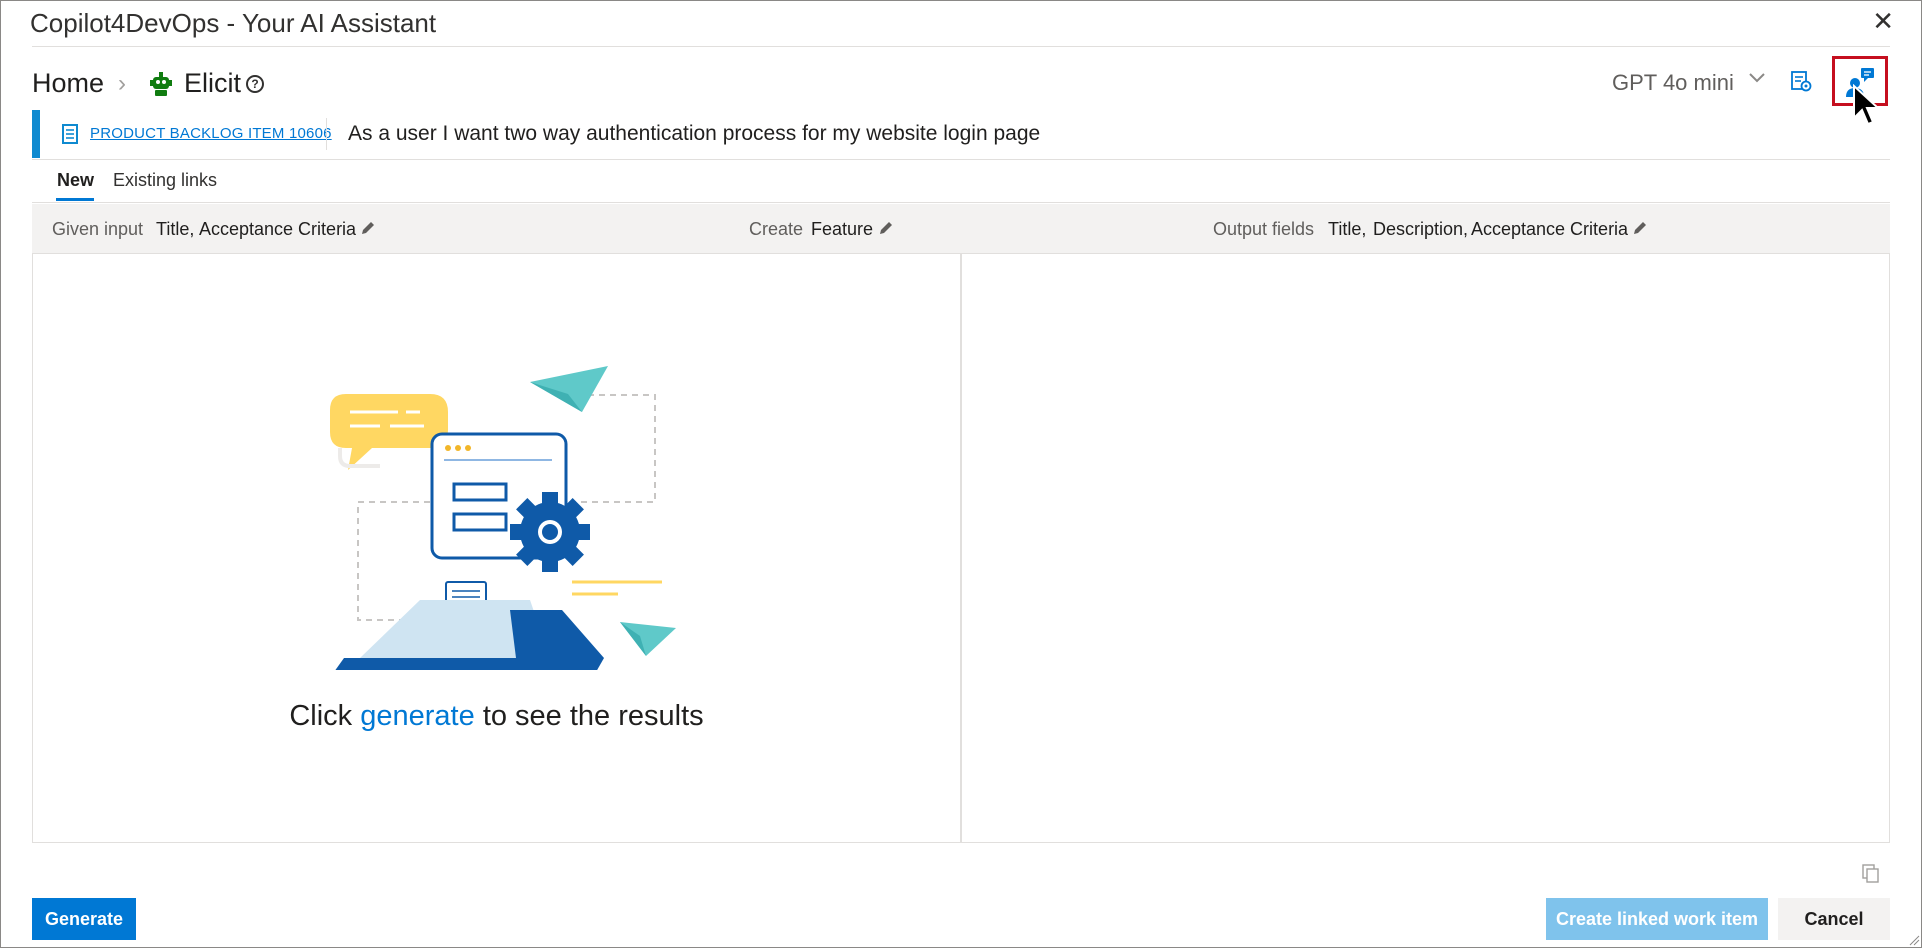  I want to click on breadcrumb-home: Home, so click(68, 83).